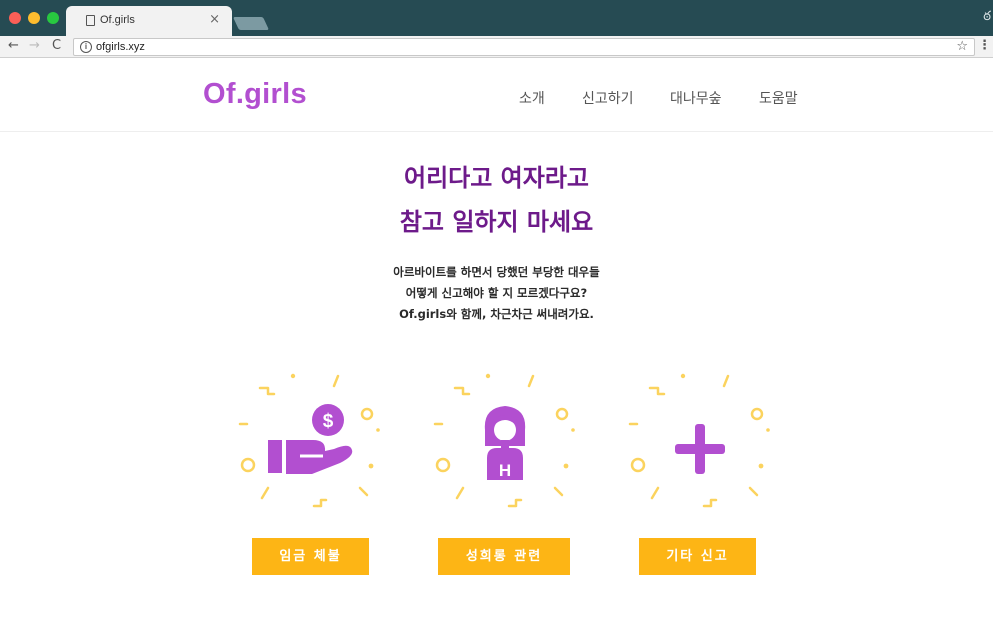  What do you see at coordinates (53, 18) in the screenshot?
I see `maximize-window-button` at bounding box center [53, 18].